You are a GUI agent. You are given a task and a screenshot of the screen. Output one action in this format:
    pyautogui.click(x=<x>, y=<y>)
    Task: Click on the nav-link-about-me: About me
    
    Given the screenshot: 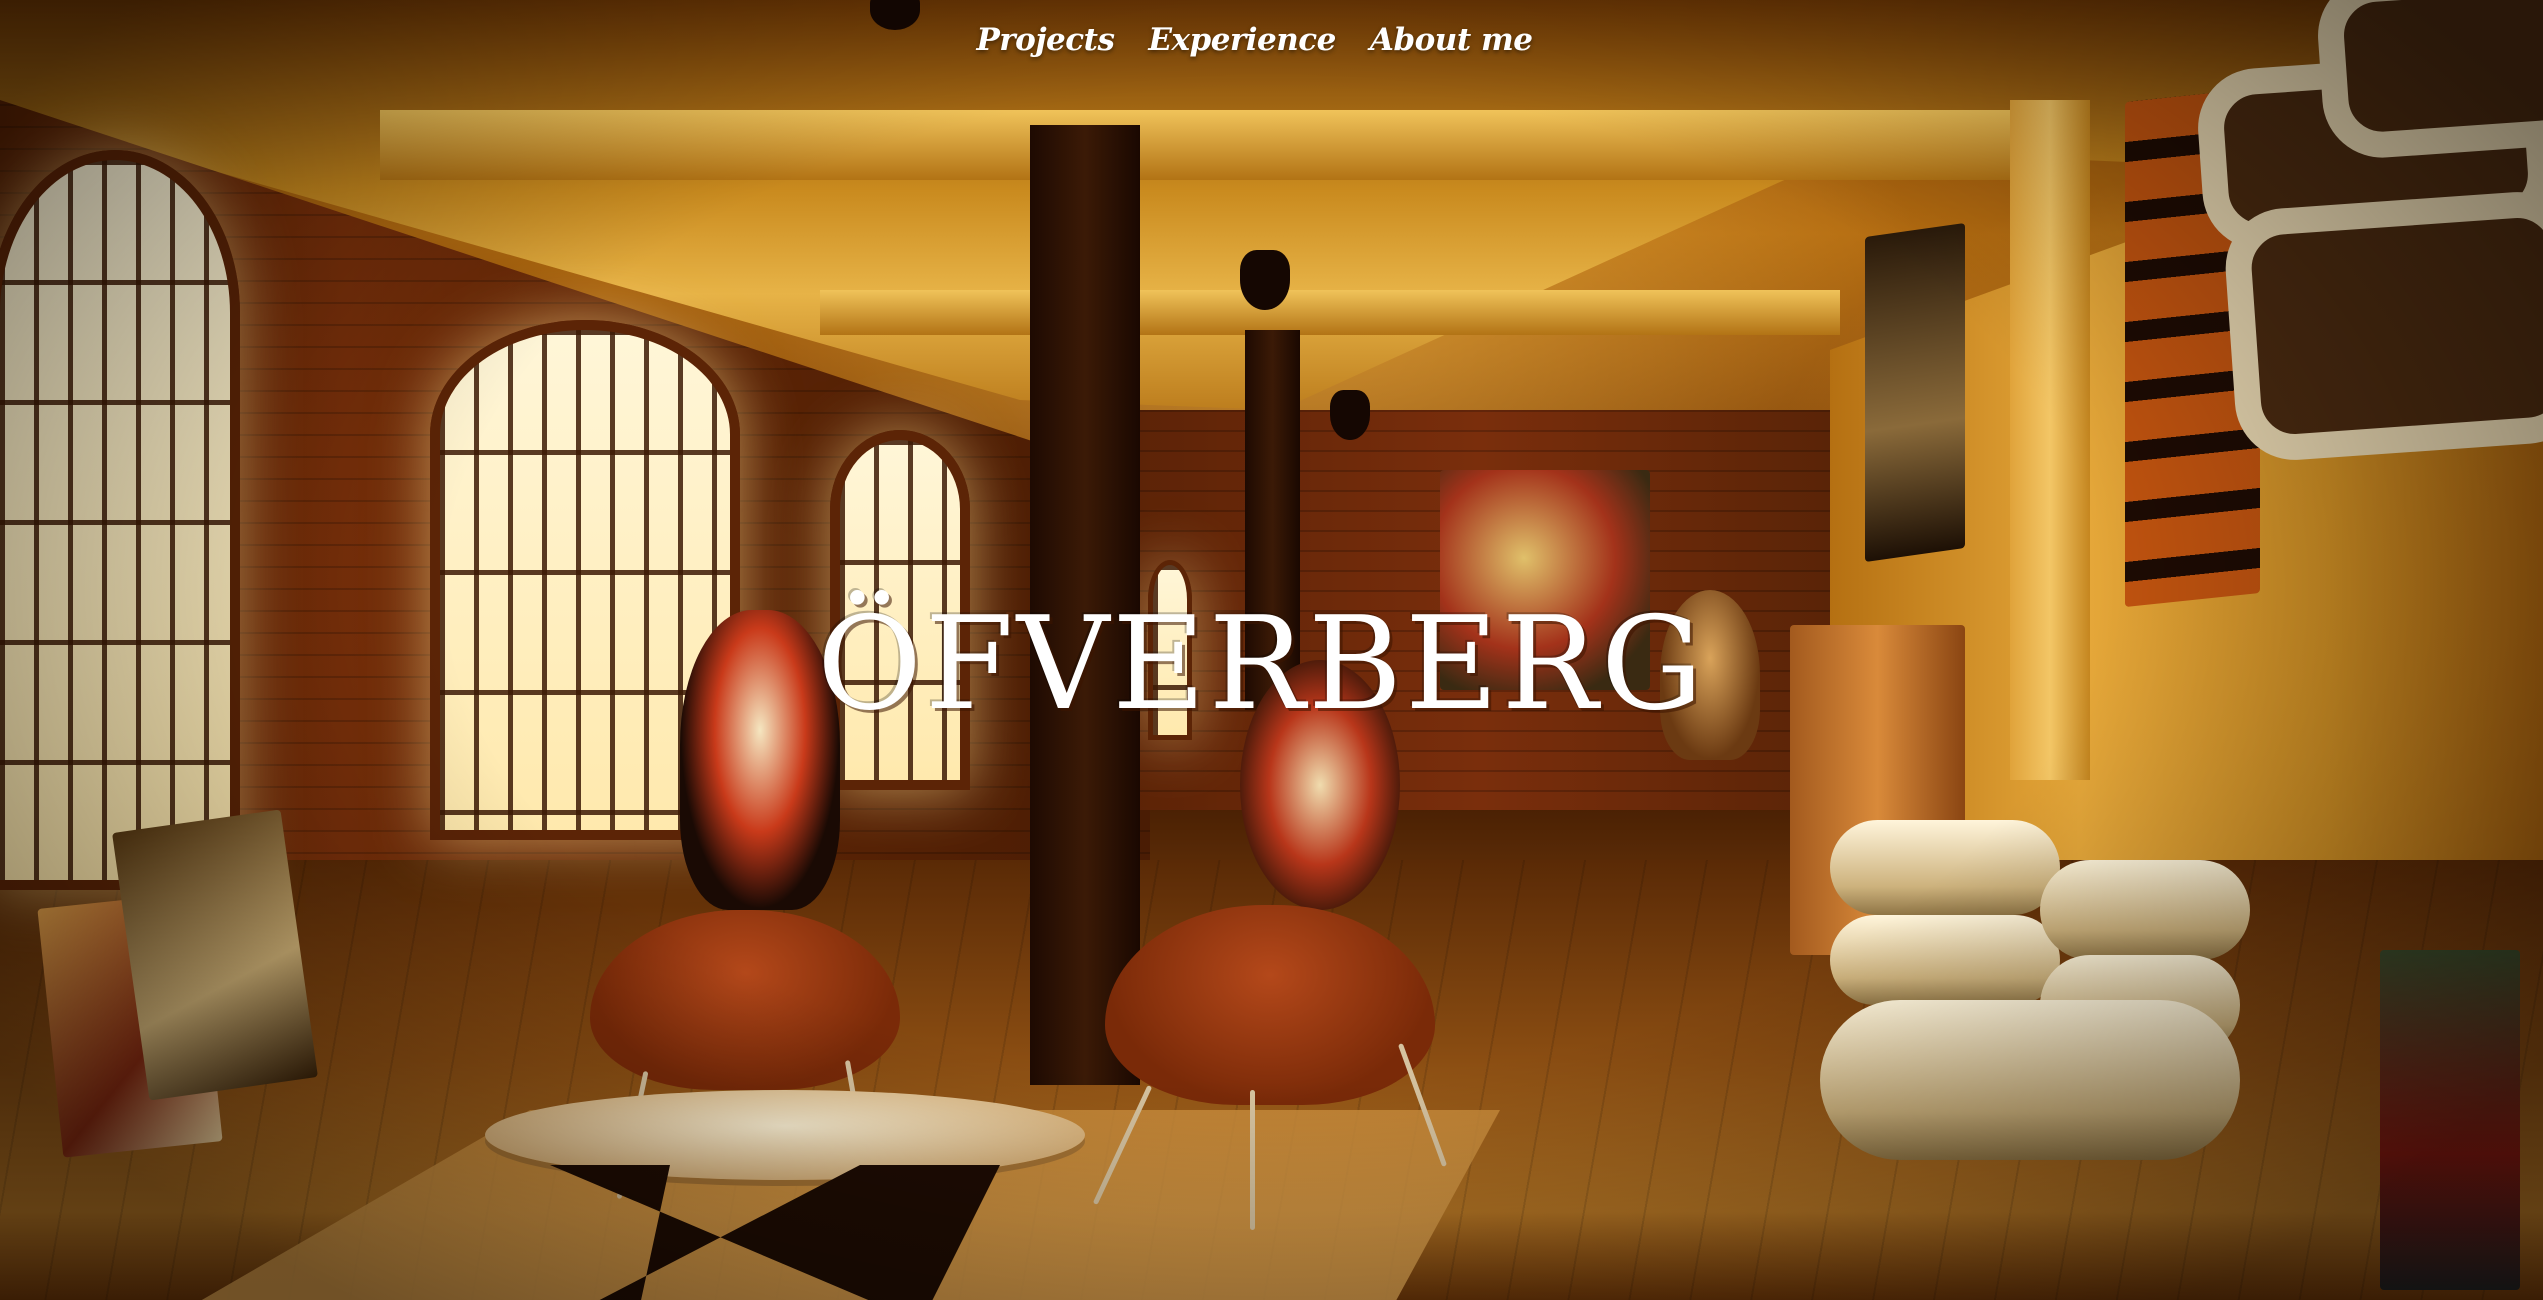 What is the action you would take?
    pyautogui.click(x=1451, y=40)
    